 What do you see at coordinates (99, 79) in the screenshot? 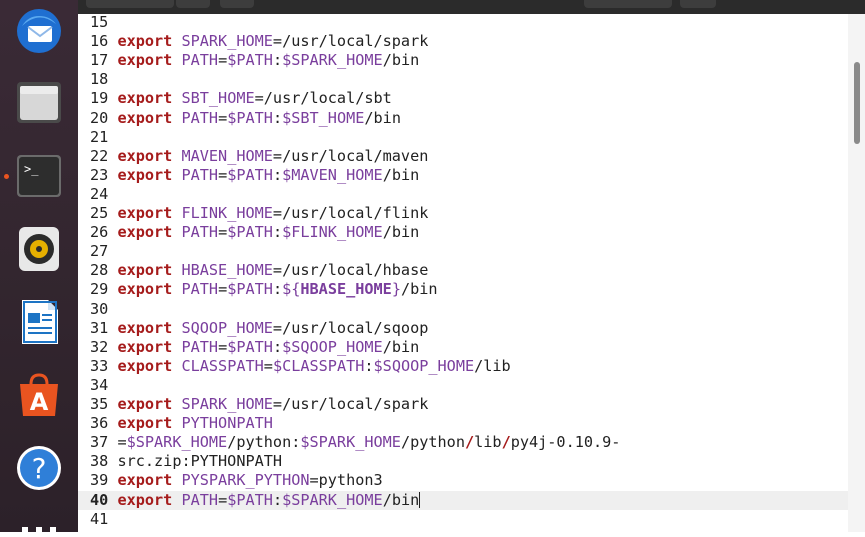
I see `line-number: 18` at bounding box center [99, 79].